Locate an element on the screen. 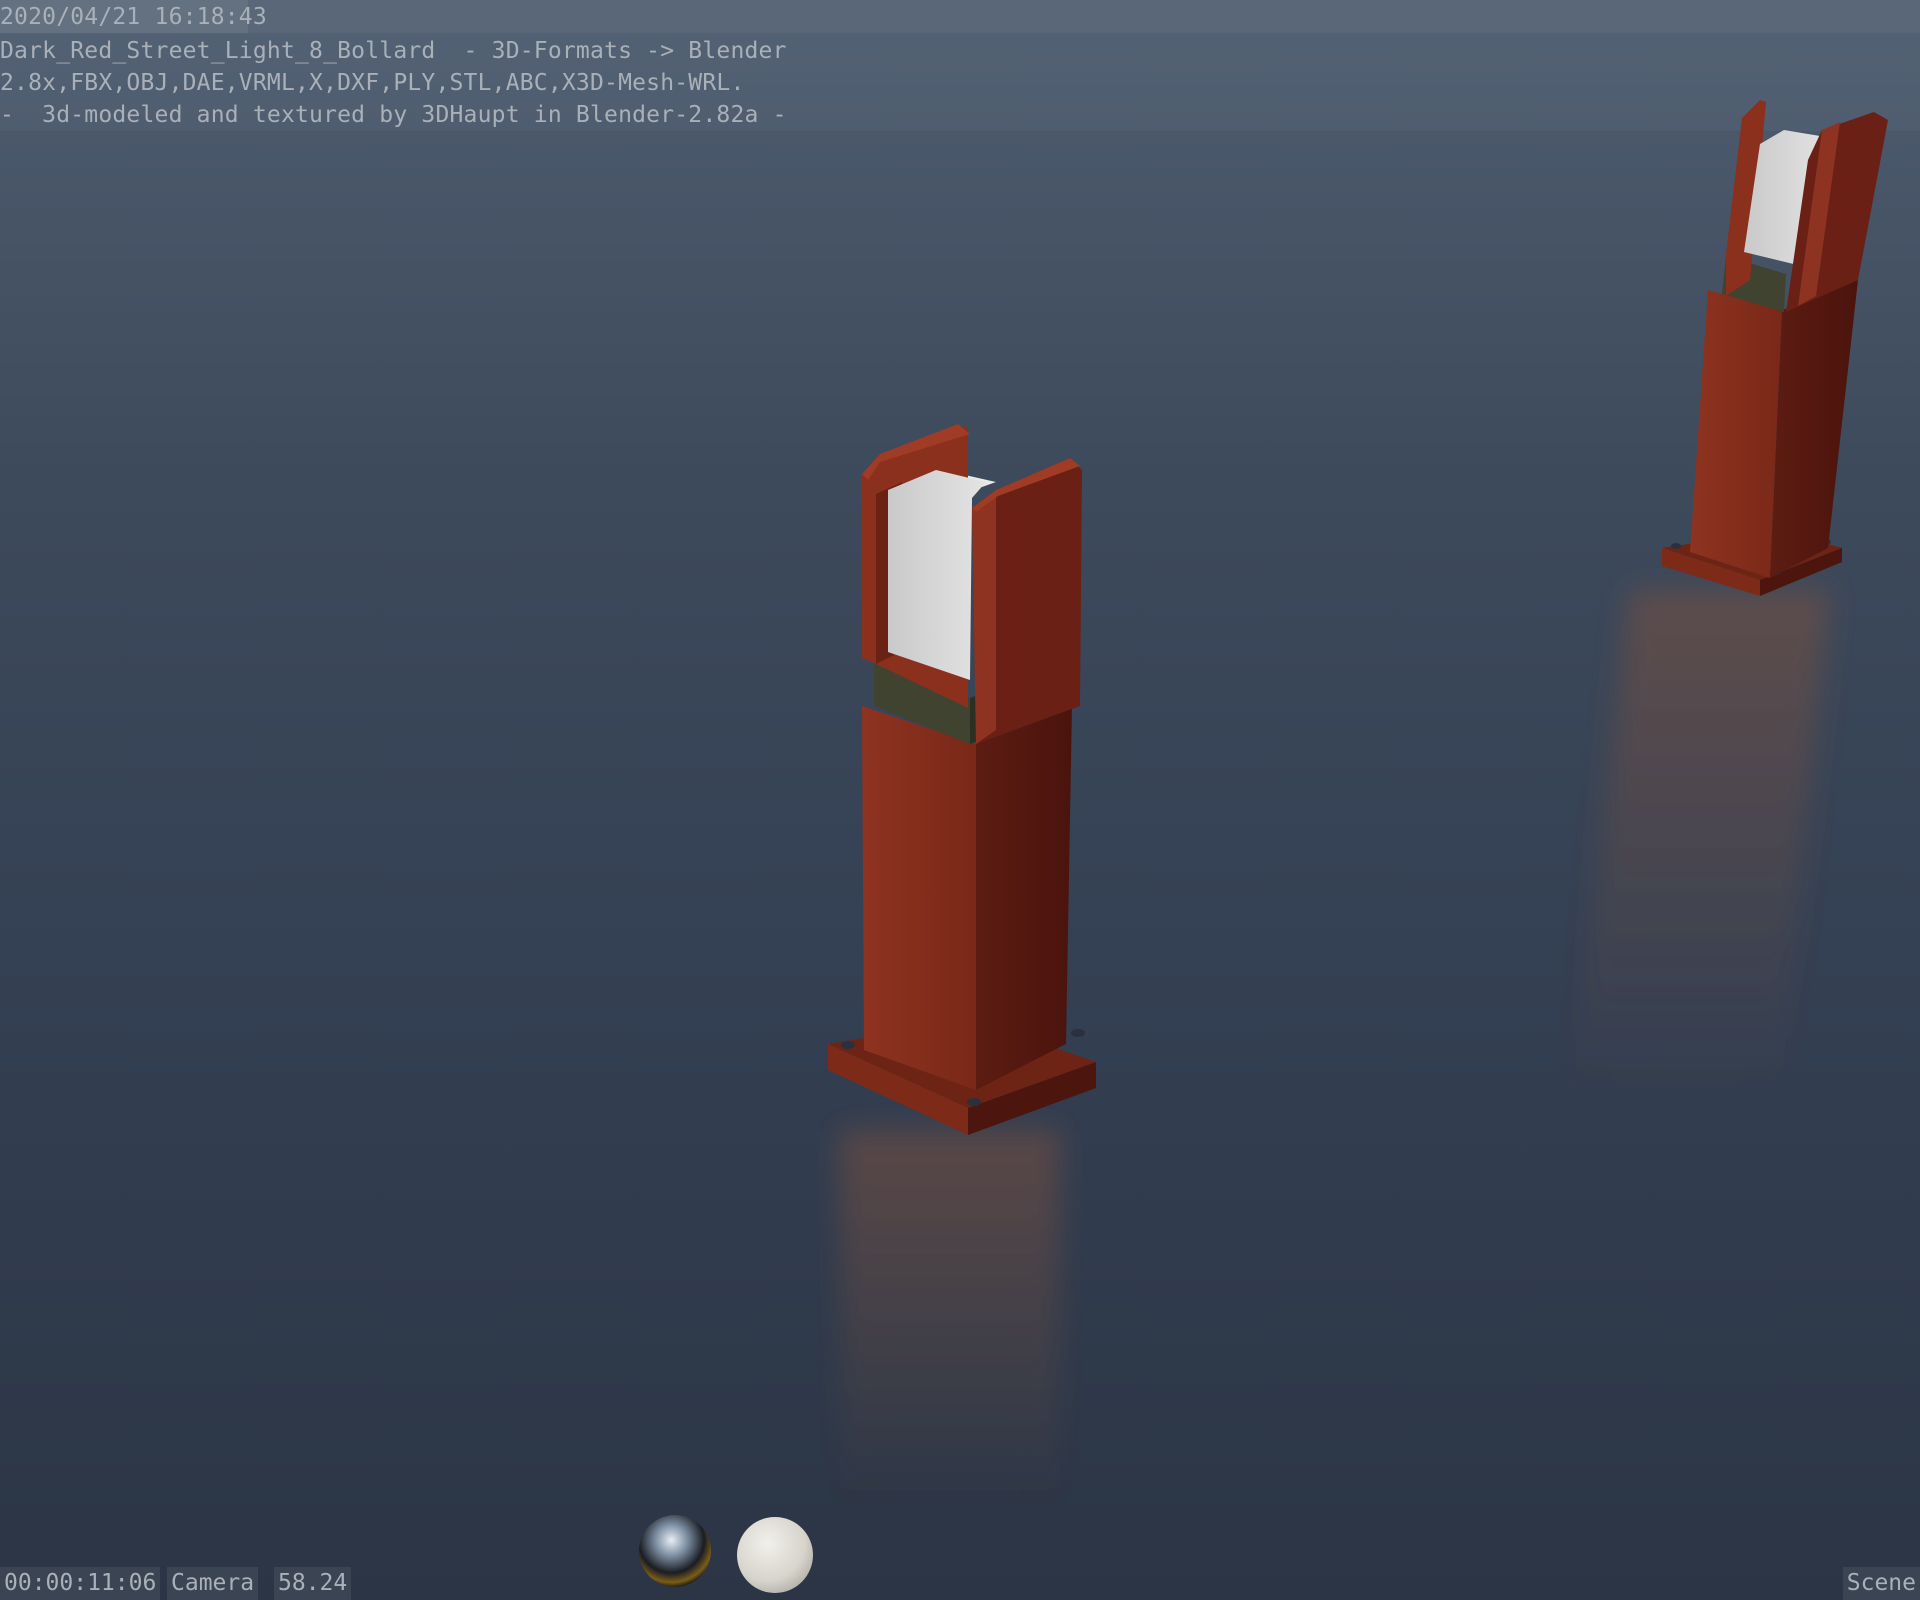 The image size is (1920, 1600). diffuser-face is located at coordinates (937, 575).